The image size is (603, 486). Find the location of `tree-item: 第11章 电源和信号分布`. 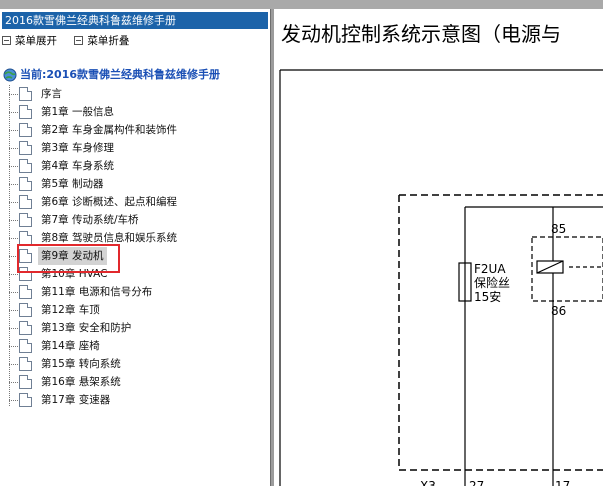

tree-item: 第11章 电源和信号分布 is located at coordinates (135, 292).